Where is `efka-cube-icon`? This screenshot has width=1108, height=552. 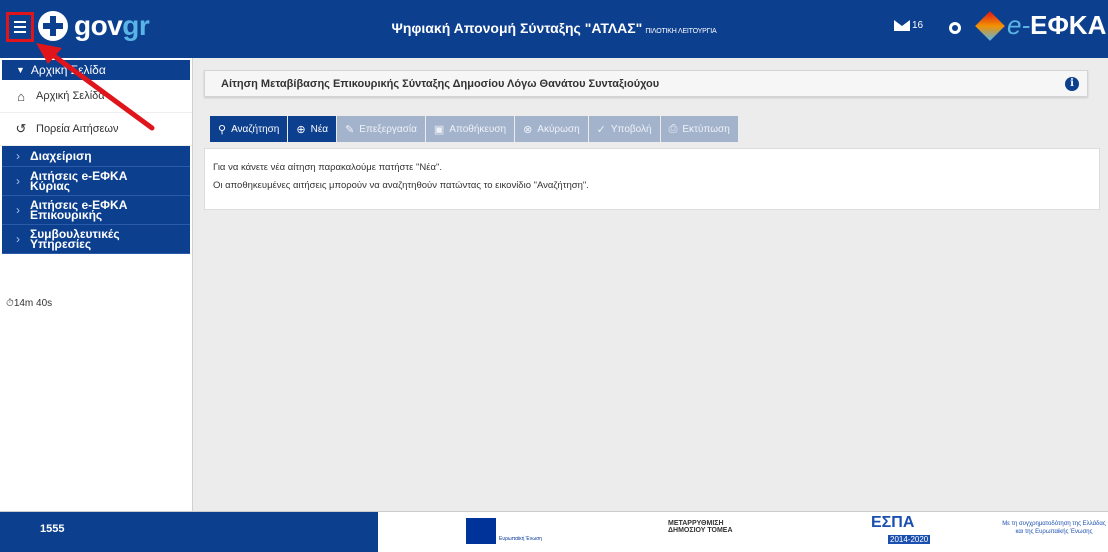
efka-cube-icon is located at coordinates (990, 25).